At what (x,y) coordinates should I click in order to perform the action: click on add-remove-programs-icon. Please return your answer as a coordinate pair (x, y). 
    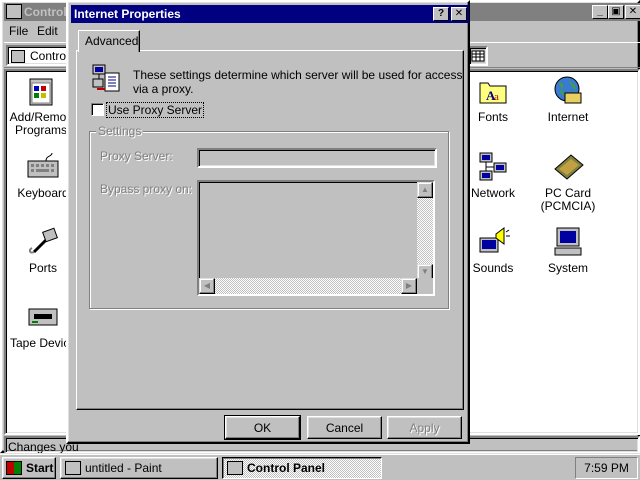
    Looking at the image, I should click on (41, 91).